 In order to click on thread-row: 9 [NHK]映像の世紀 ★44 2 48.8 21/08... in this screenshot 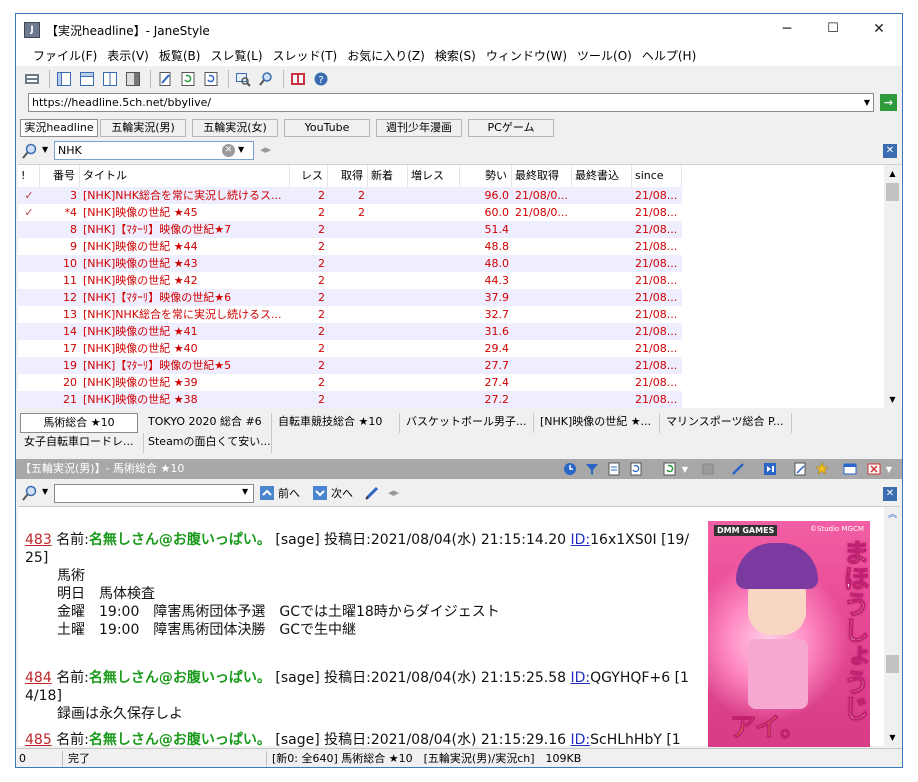, I will do `click(350, 246)`.